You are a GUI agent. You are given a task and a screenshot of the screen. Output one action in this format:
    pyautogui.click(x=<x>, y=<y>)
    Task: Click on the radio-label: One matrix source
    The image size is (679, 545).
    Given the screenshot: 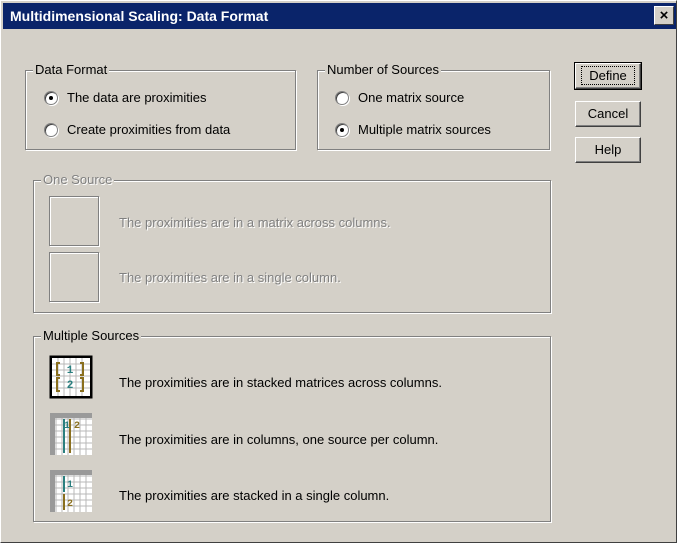 What is the action you would take?
    pyautogui.click(x=411, y=97)
    